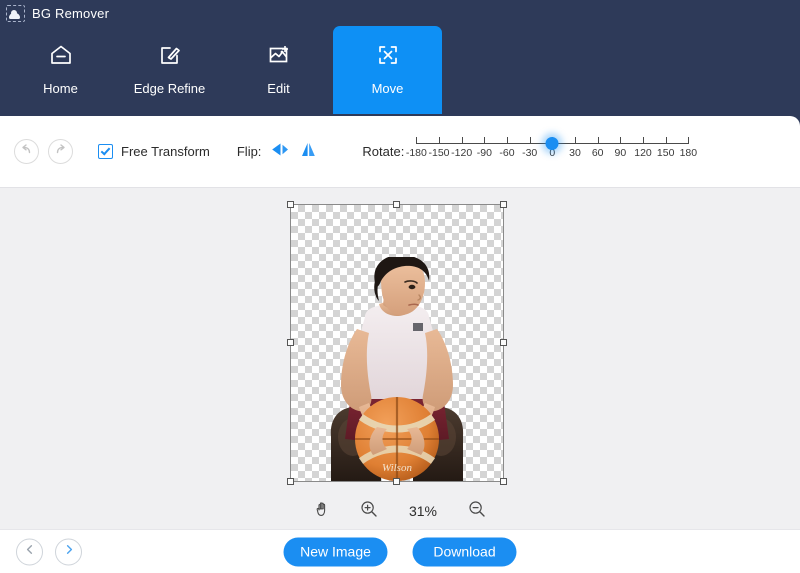 The height and width of the screenshot is (573, 800). I want to click on chevron-left-icon, so click(30, 552).